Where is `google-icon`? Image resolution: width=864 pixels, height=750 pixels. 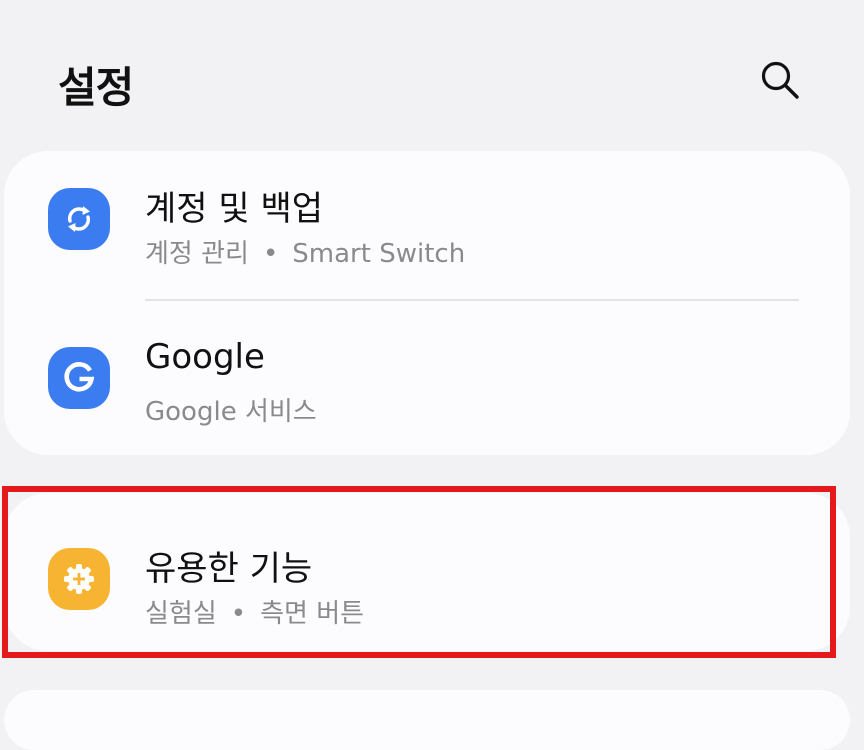 google-icon is located at coordinates (79, 378).